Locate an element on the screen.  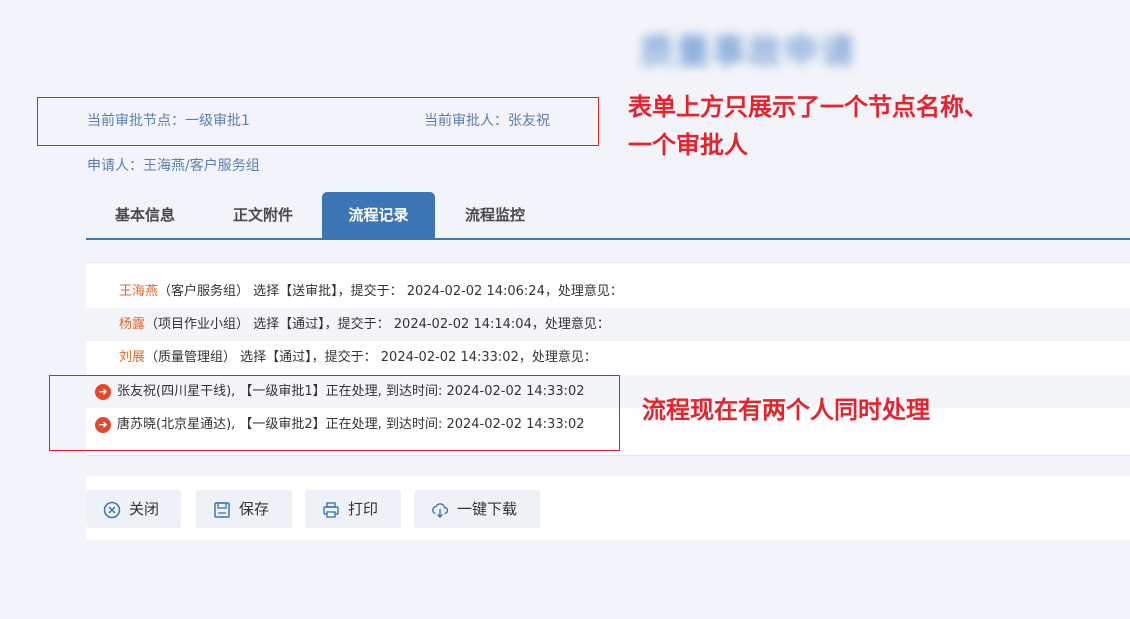
print-button-label: 打印 is located at coordinates (363, 509).